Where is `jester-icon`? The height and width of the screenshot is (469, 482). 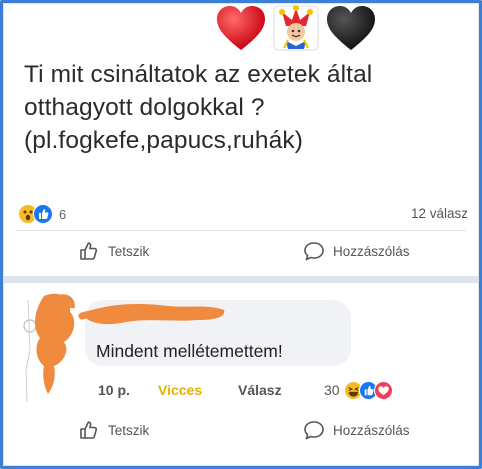 jester-icon is located at coordinates (296, 28).